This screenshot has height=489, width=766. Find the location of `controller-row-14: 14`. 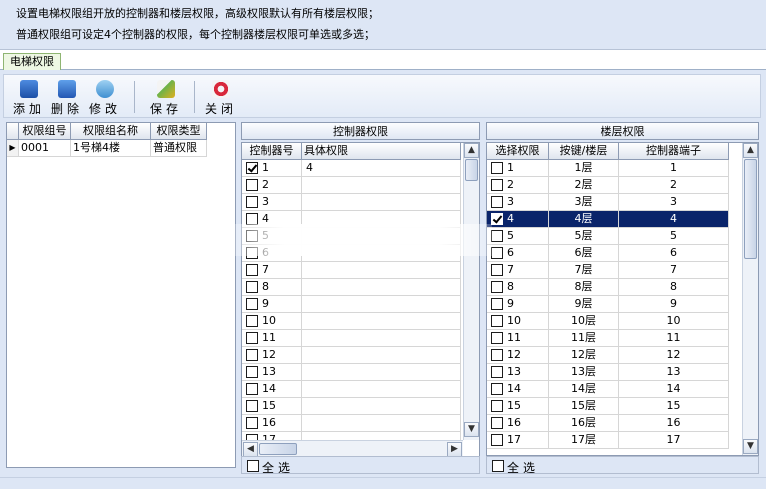

controller-row-14: 14 is located at coordinates (272, 389).